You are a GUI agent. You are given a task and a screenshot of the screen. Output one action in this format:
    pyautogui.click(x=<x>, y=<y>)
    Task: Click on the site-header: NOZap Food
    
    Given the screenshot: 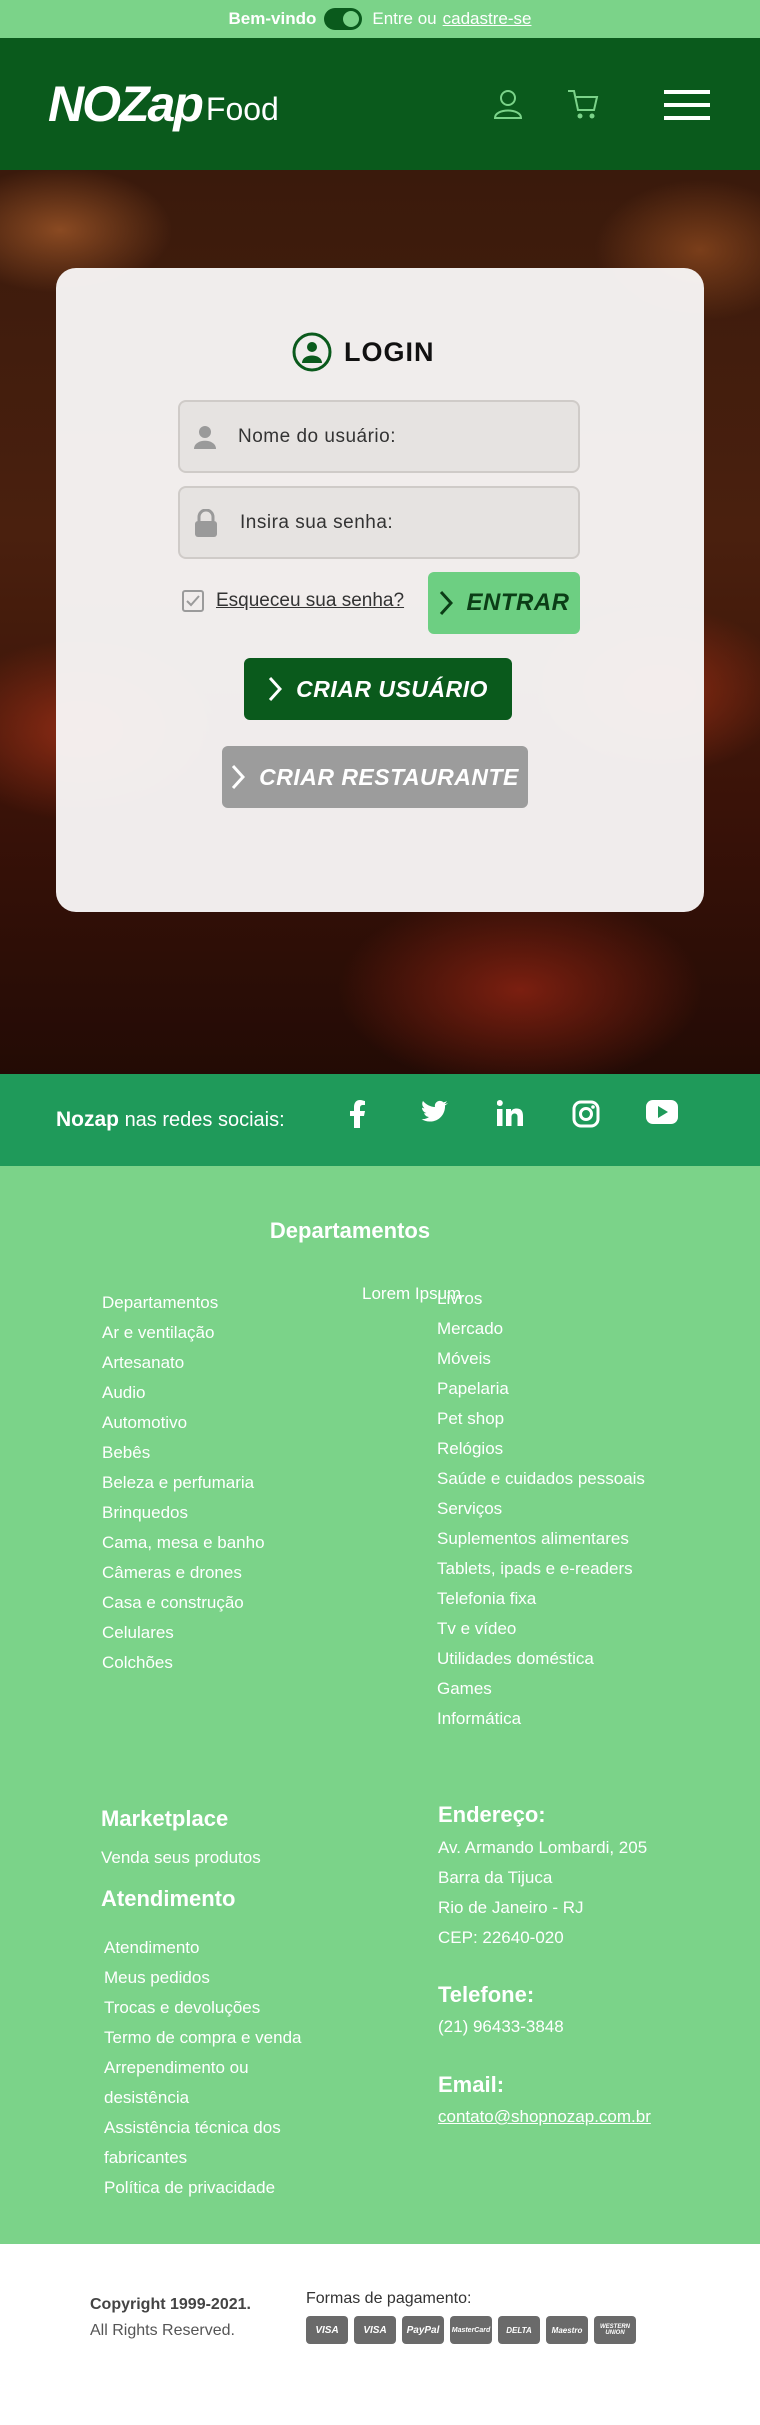 What is the action you would take?
    pyautogui.click(x=380, y=104)
    